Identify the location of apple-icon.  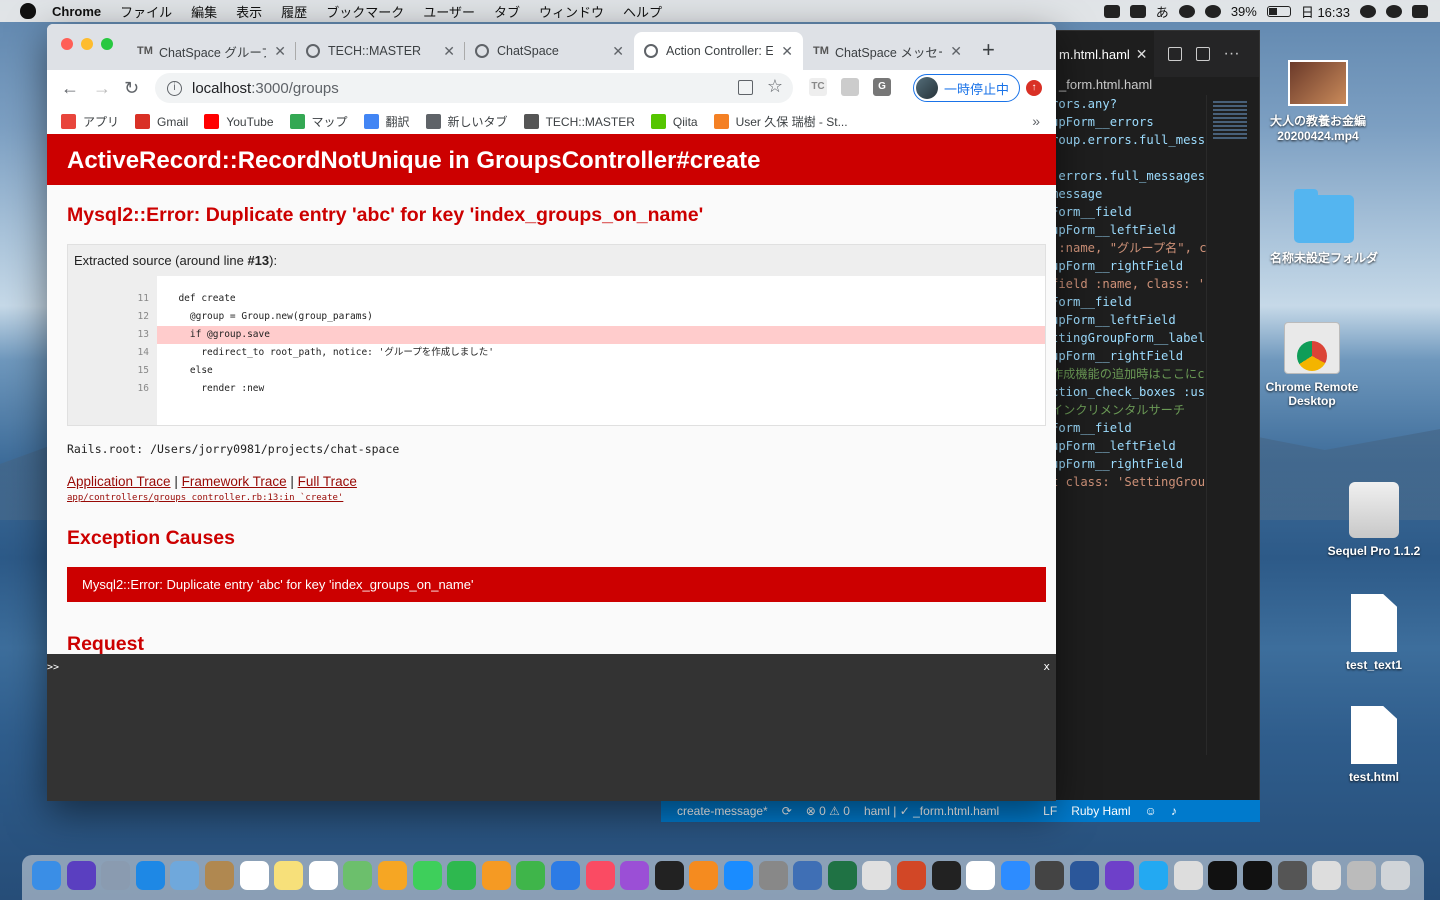
(28, 11).